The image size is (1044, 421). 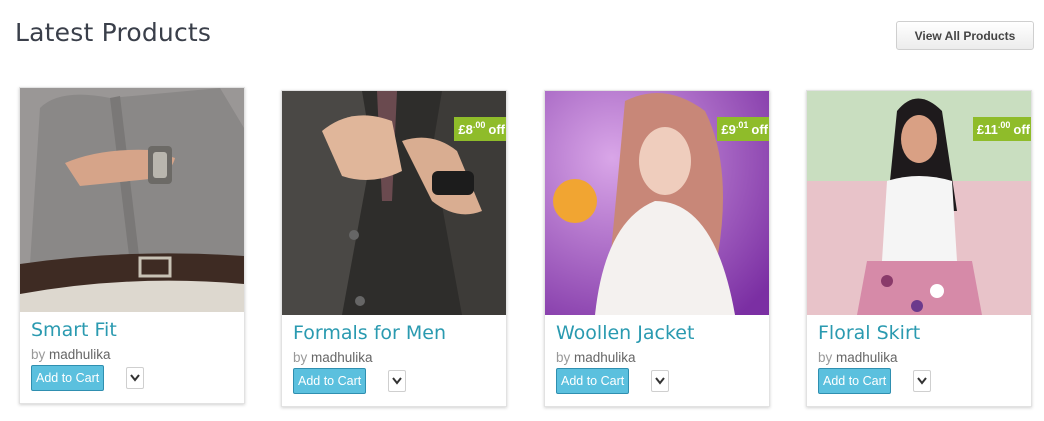 What do you see at coordinates (965, 35) in the screenshot?
I see `view-all-products-button: View All Products` at bounding box center [965, 35].